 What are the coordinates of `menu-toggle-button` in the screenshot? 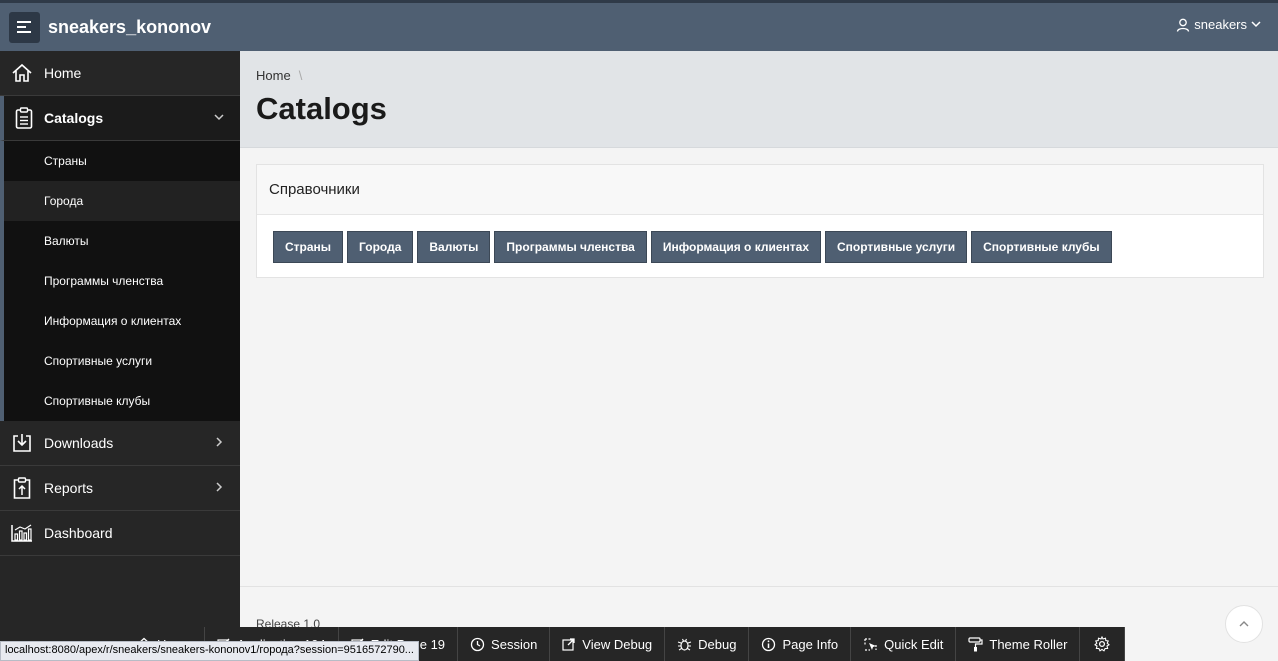 It's located at (24, 27).